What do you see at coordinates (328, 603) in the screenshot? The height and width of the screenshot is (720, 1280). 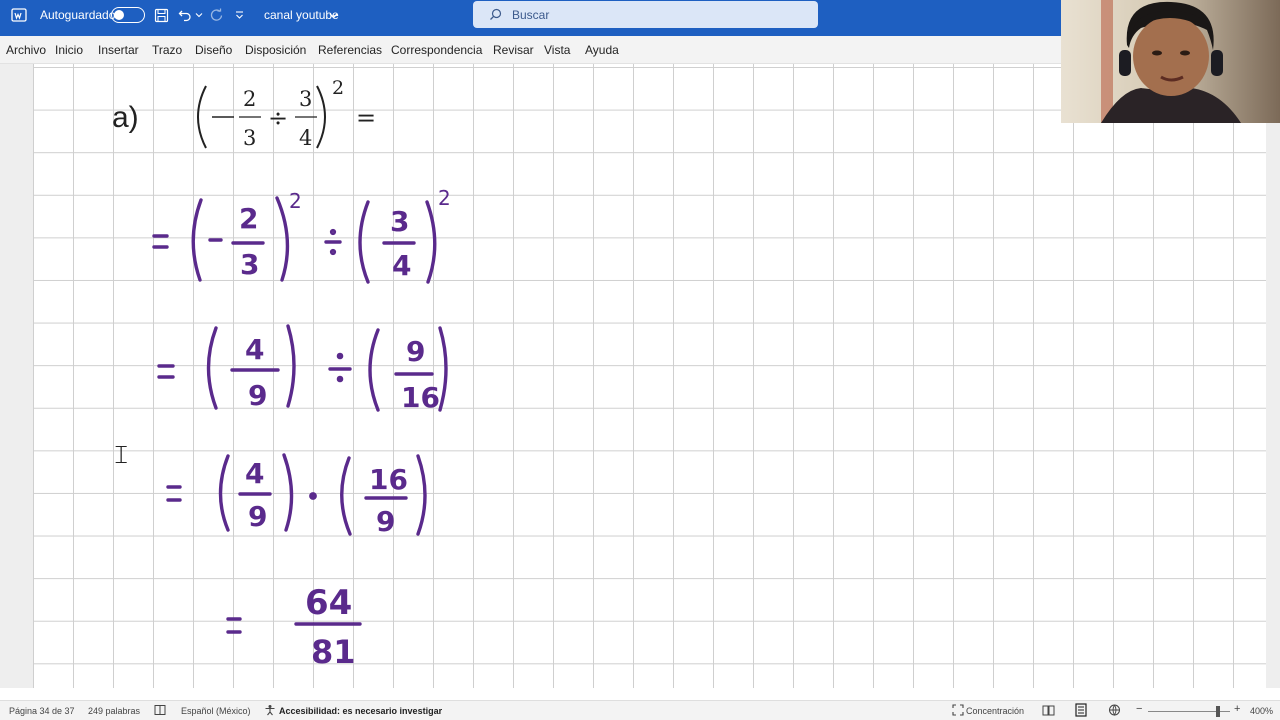 I see `svg-text: 64` at bounding box center [328, 603].